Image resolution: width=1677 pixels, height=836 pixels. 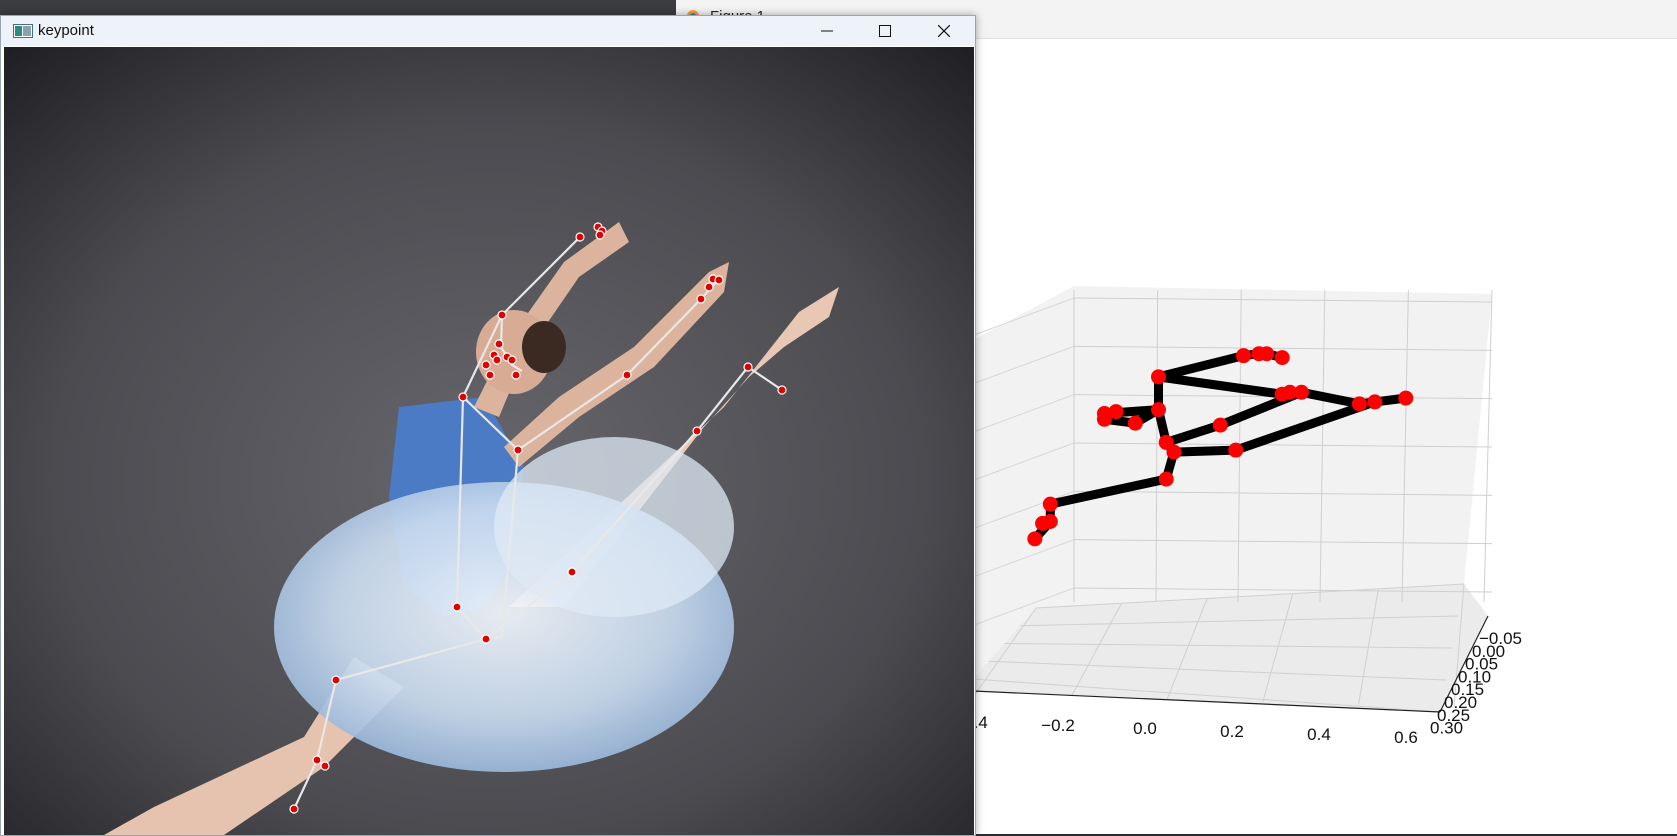 What do you see at coordinates (488, 31) in the screenshot?
I see `keypoint-titlebar: keypoint` at bounding box center [488, 31].